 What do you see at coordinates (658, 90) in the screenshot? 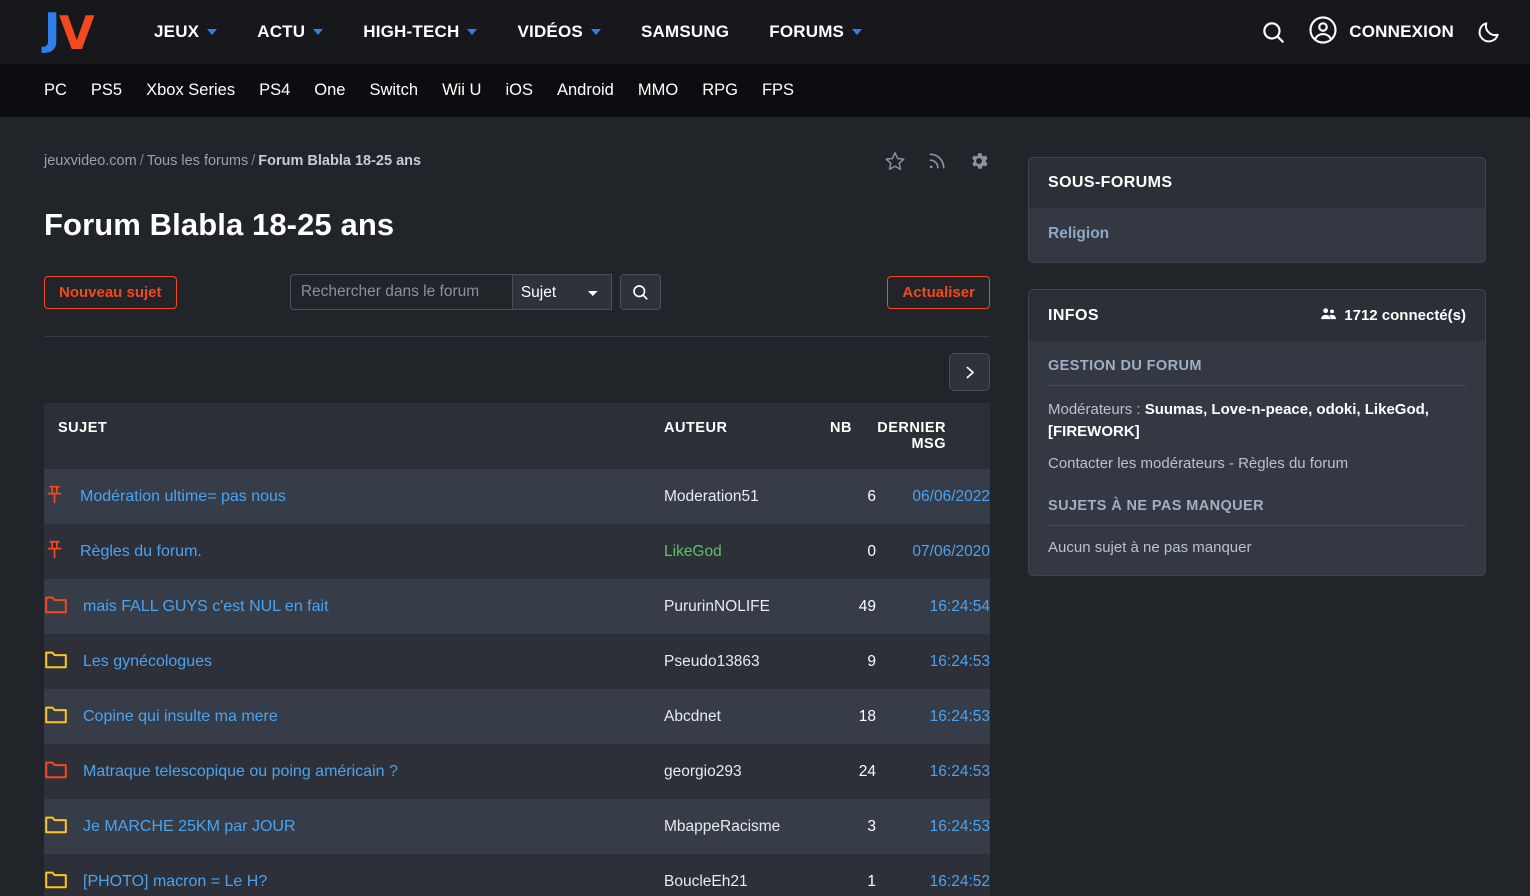
I see `subnav-item-mmo: MMO` at bounding box center [658, 90].